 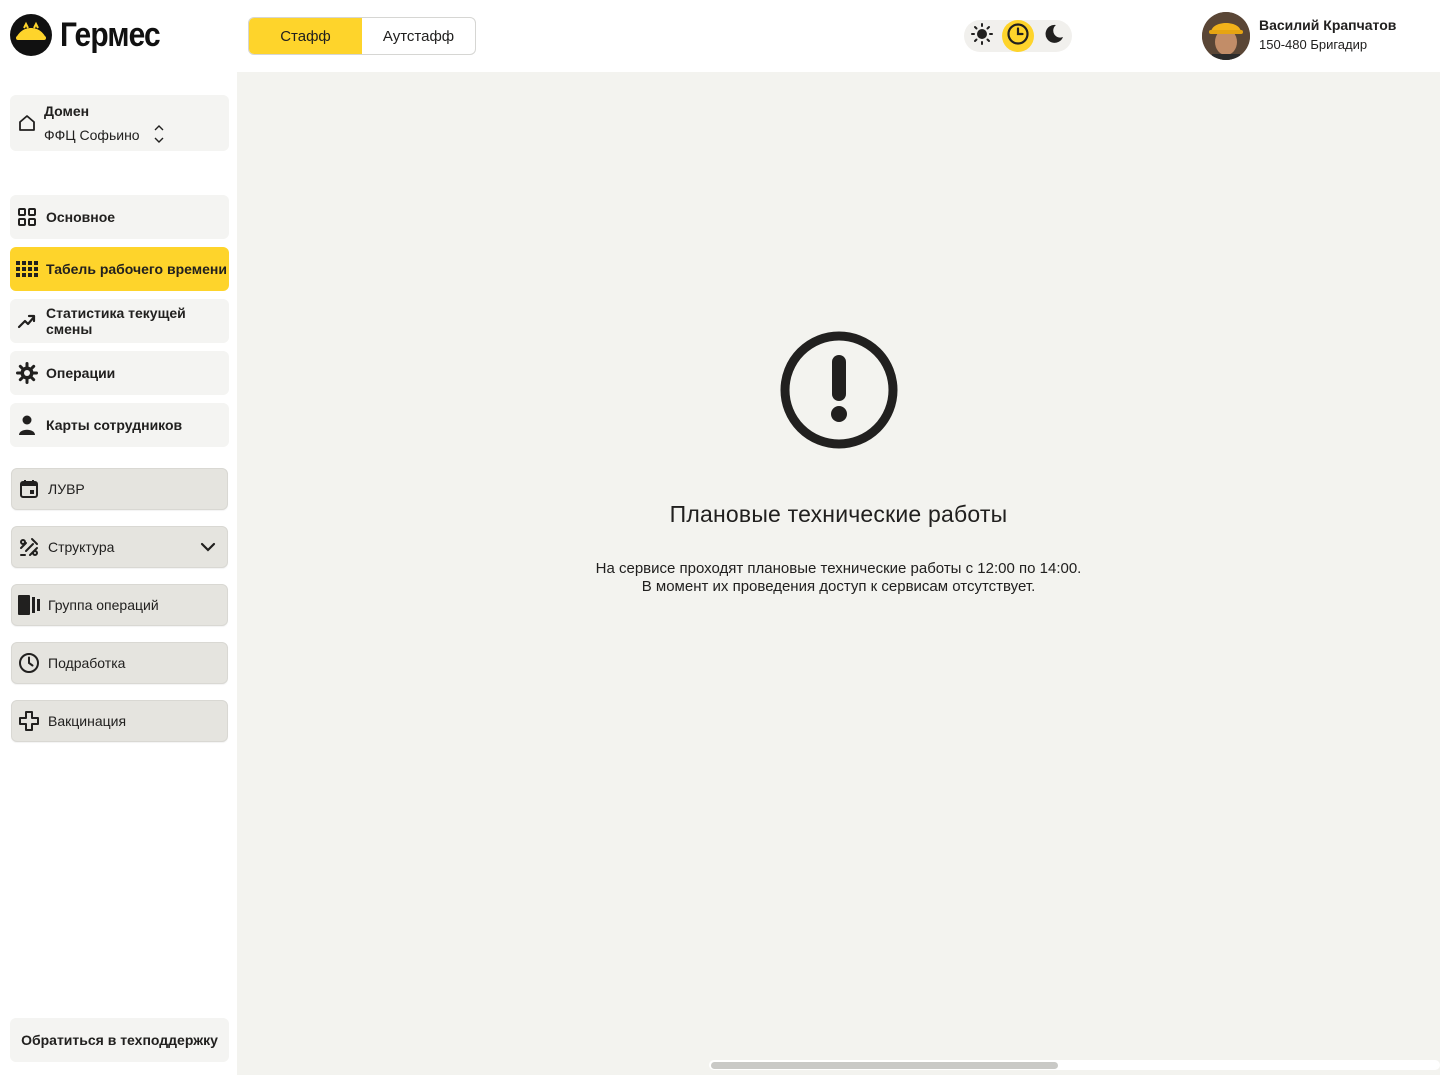 I want to click on moon-icon, so click(x=1054, y=36).